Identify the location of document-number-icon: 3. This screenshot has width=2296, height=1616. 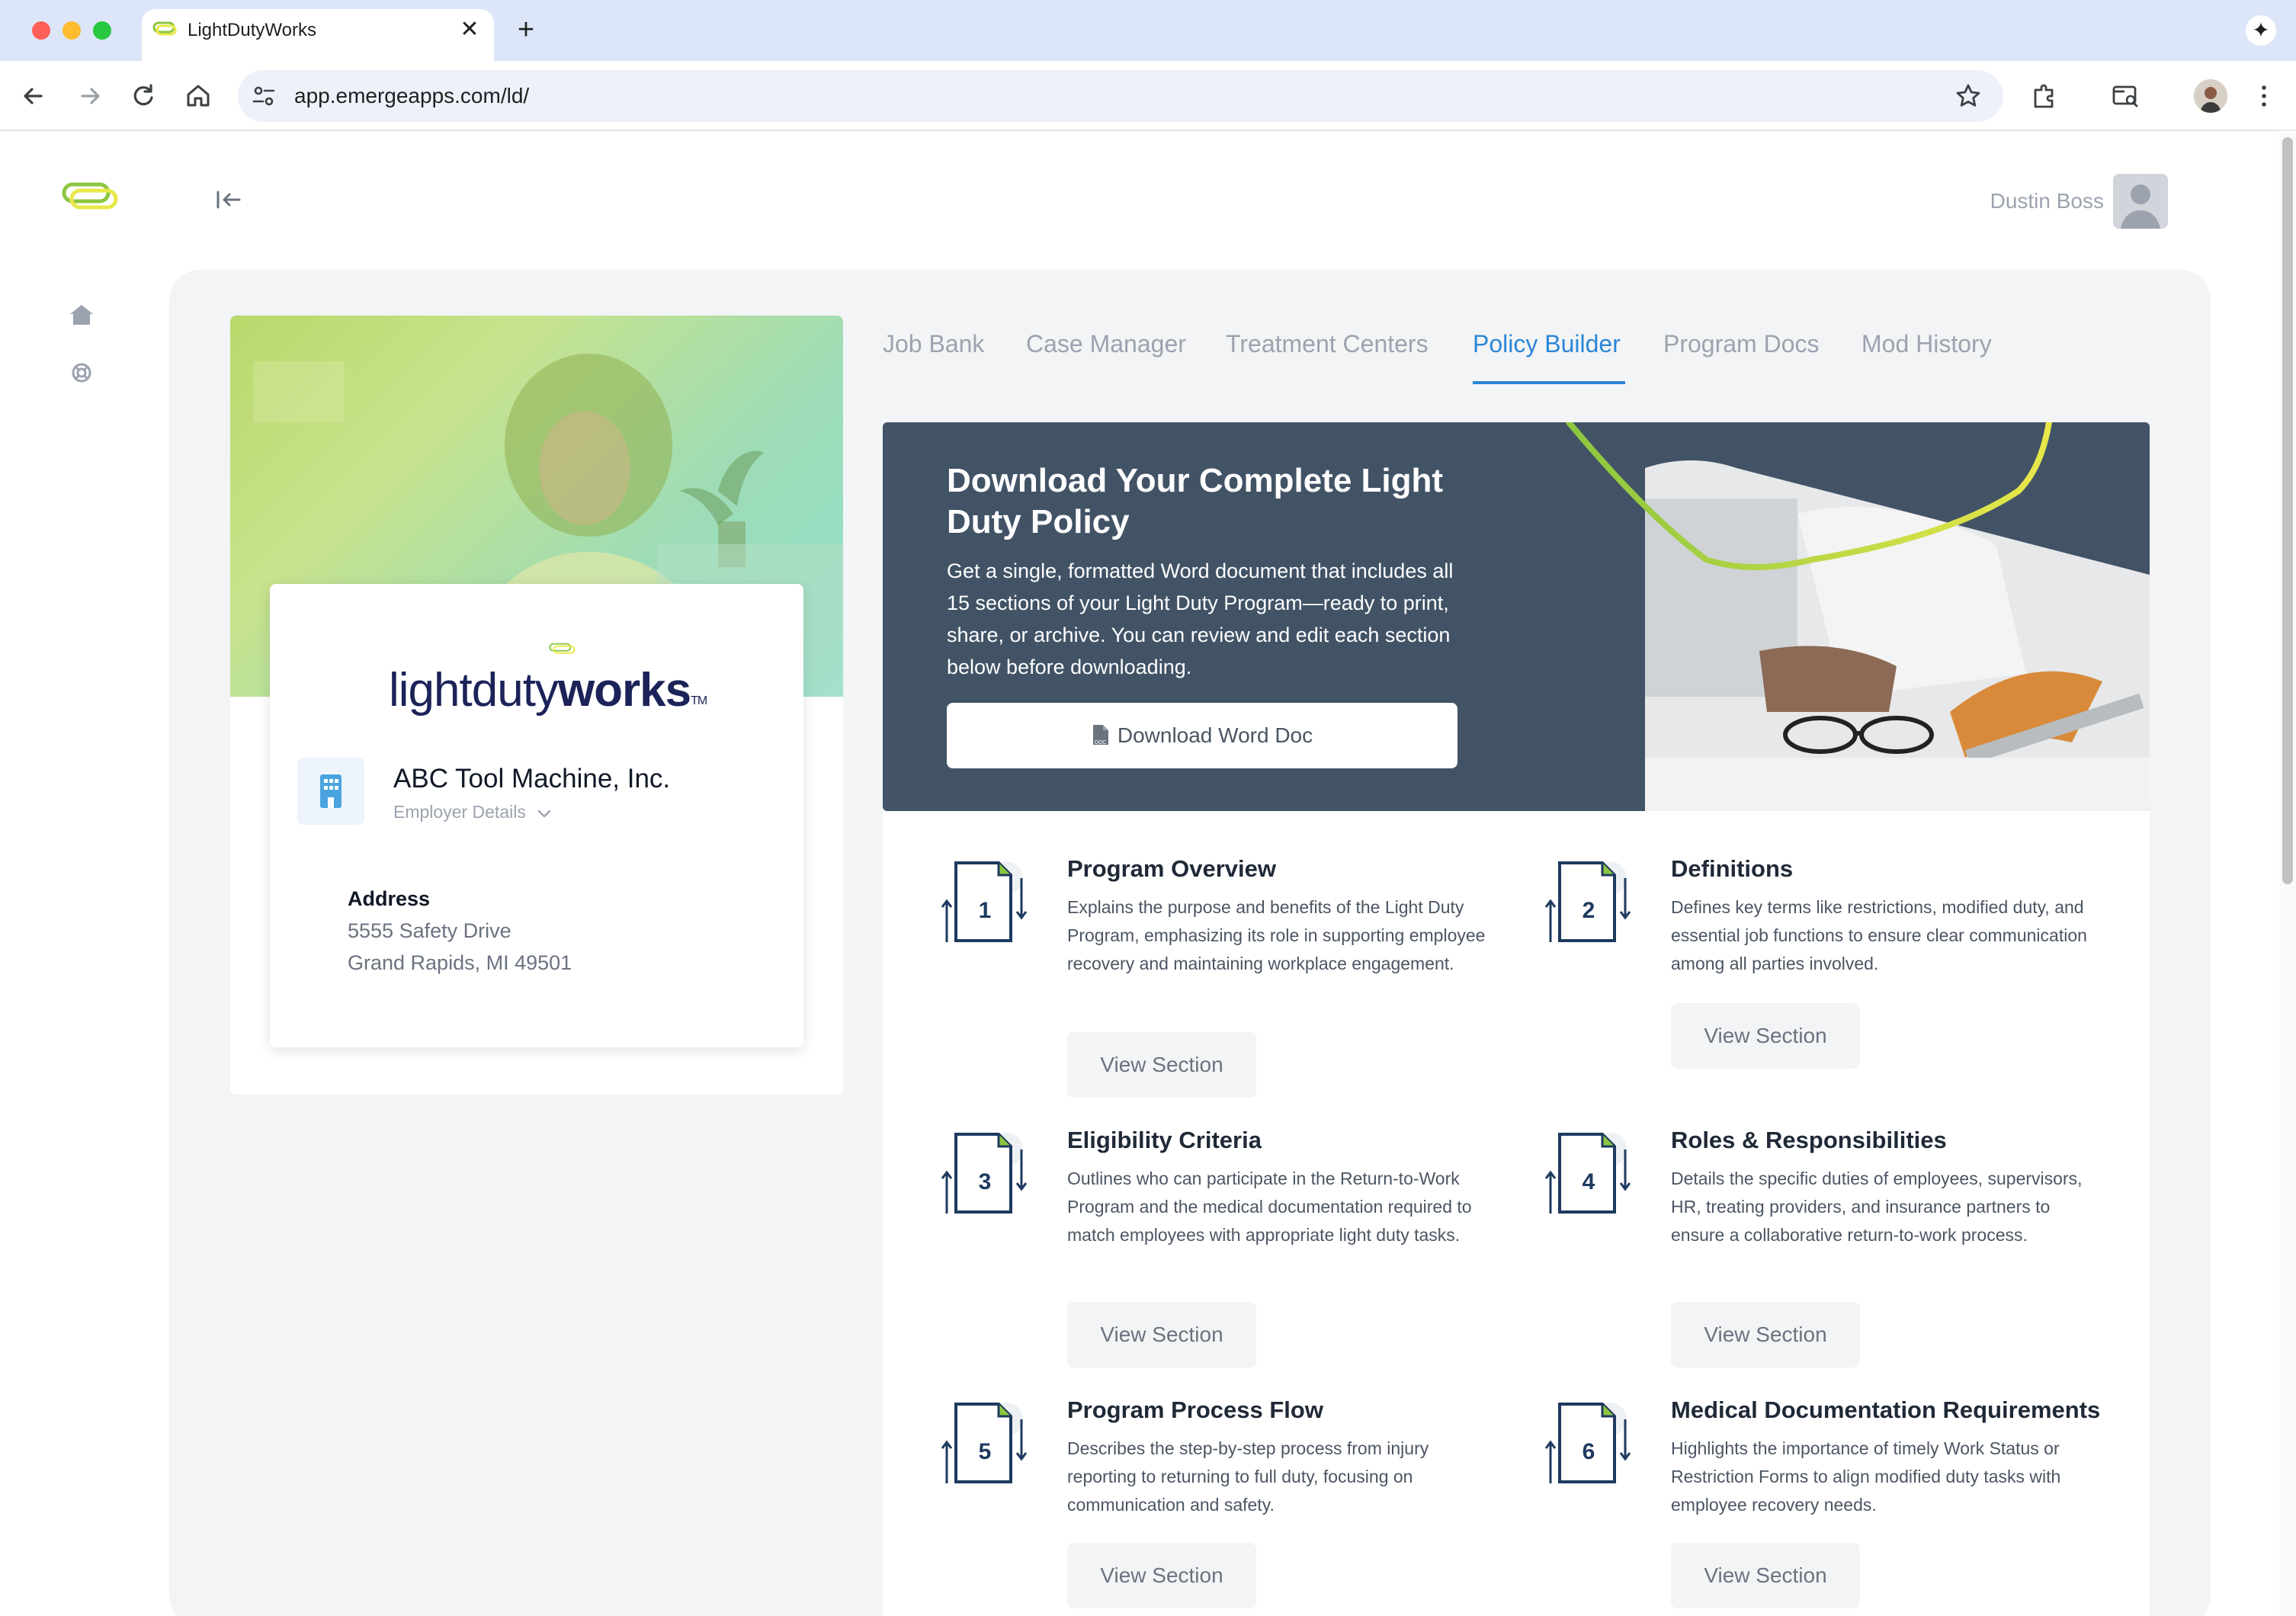
(984, 1173).